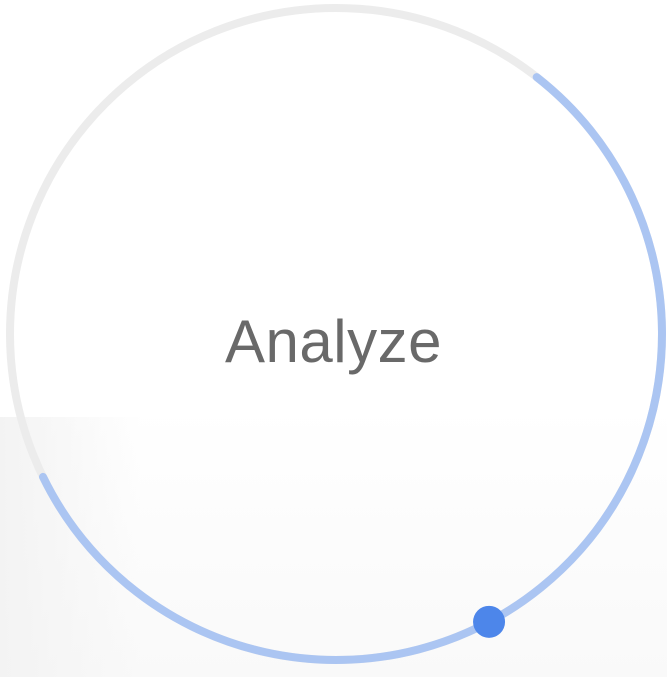 The width and height of the screenshot is (667, 677). Describe the element at coordinates (489, 621) in the screenshot. I see `progress-ring-knob` at that location.